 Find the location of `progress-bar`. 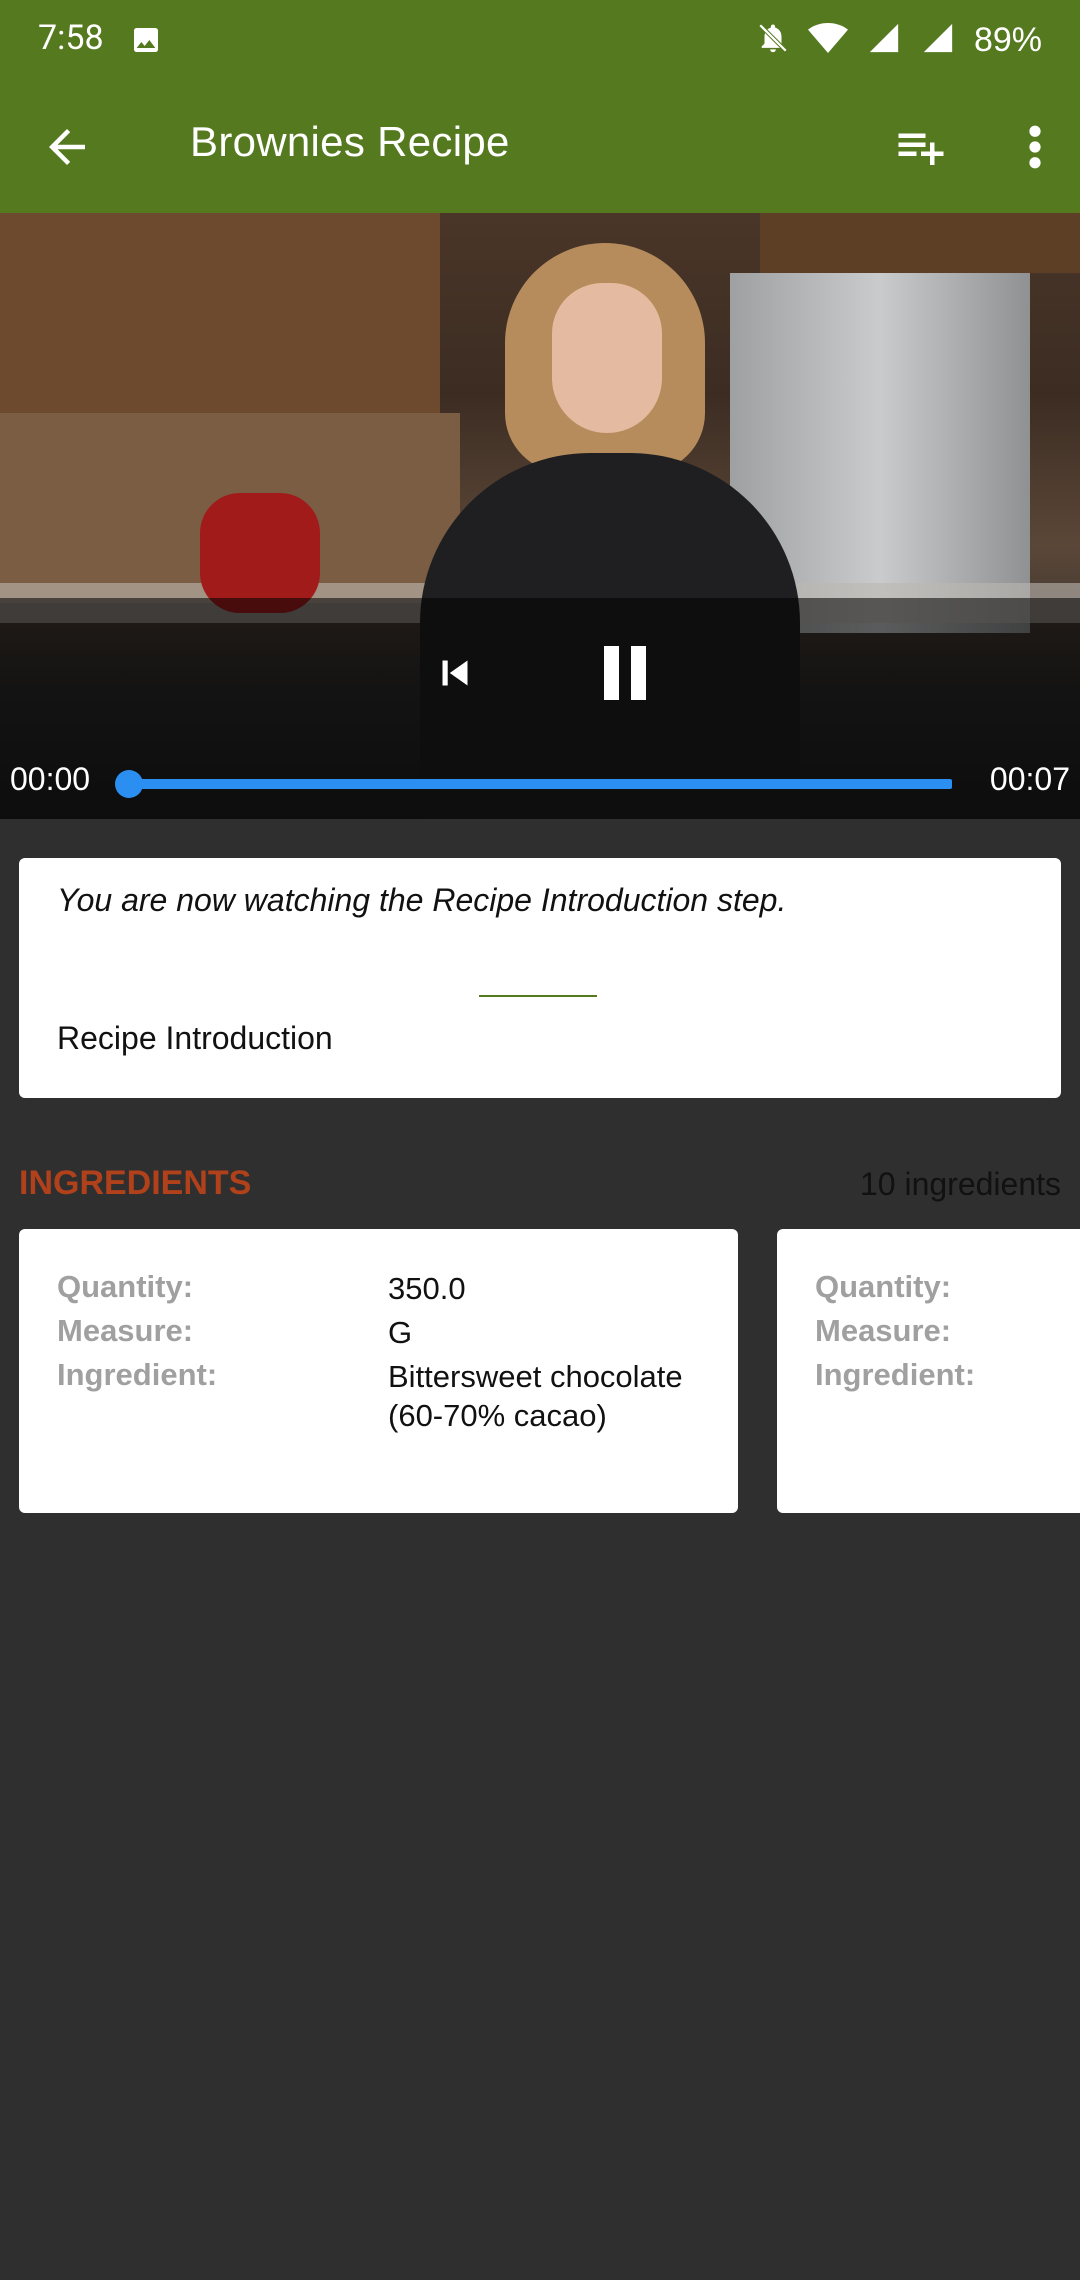

progress-bar is located at coordinates (540, 784).